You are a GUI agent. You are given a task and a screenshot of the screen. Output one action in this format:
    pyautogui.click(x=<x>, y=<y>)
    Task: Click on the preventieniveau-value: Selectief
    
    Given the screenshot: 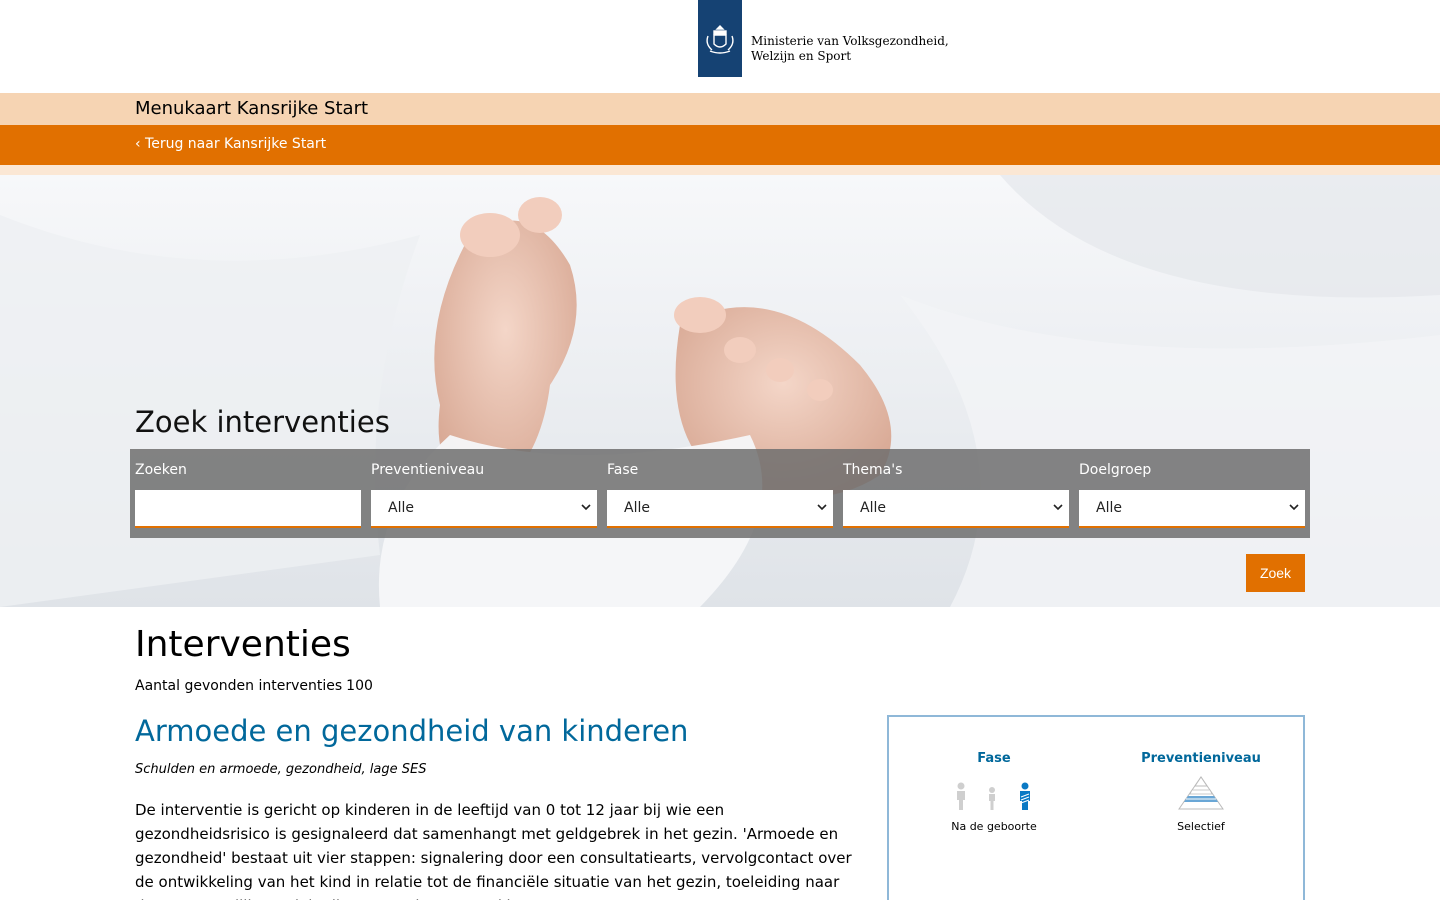 What is the action you would take?
    pyautogui.click(x=1201, y=826)
    